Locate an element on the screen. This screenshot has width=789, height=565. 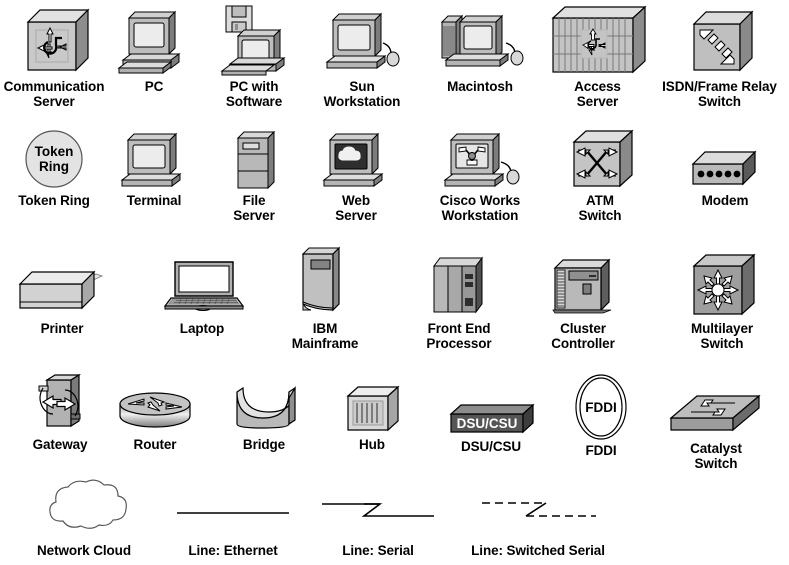
legend-item-modem: Modem is located at coordinates (725, 174).